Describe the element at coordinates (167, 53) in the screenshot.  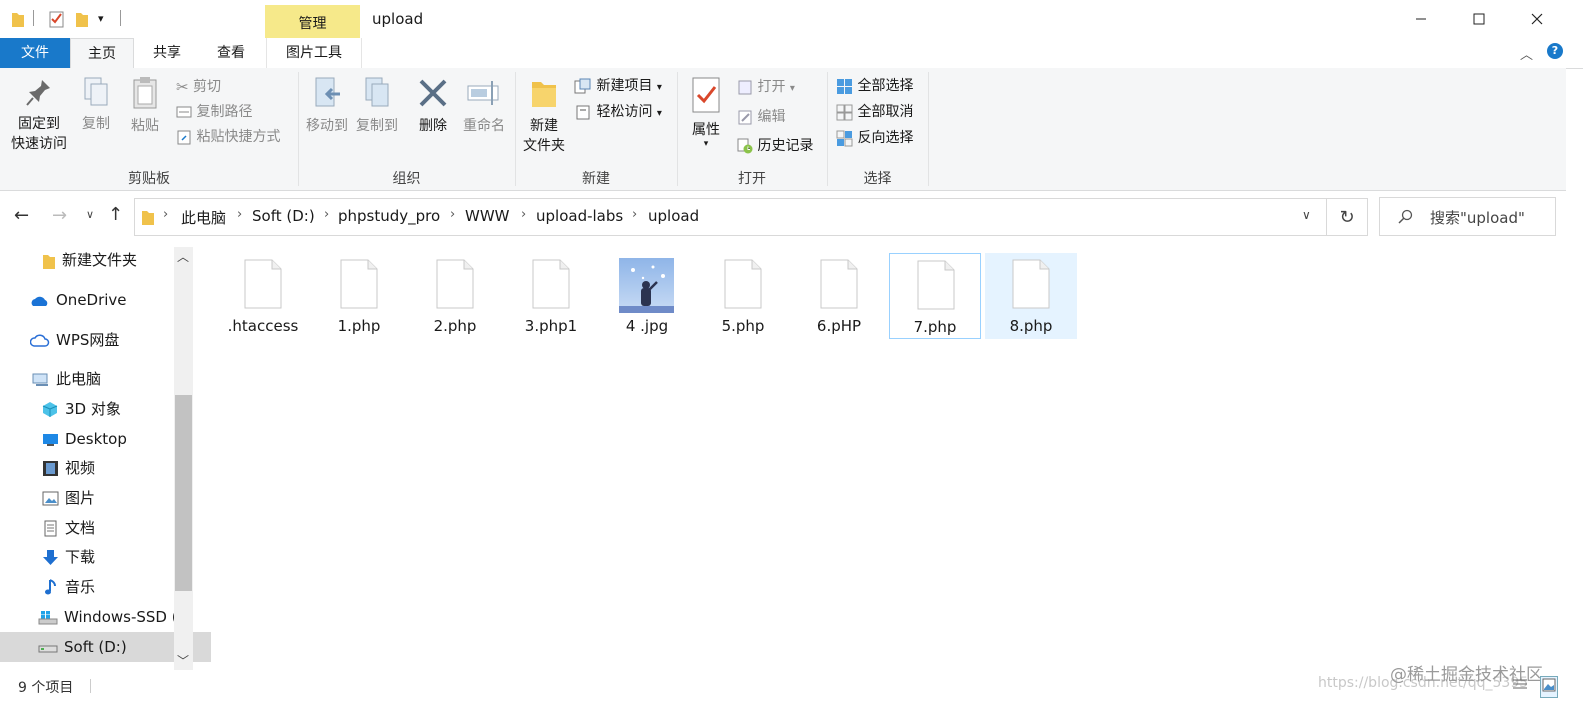
I see `tab-share: 共享` at that location.